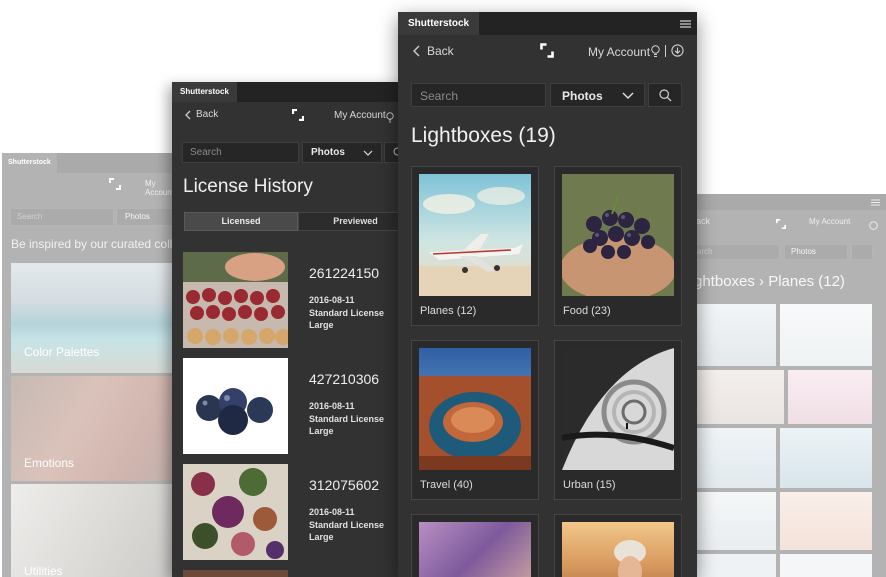 Image resolution: width=886 pixels, height=577 pixels. What do you see at coordinates (589, 485) in the screenshot?
I see `lightbox-label: Urban (15)` at bounding box center [589, 485].